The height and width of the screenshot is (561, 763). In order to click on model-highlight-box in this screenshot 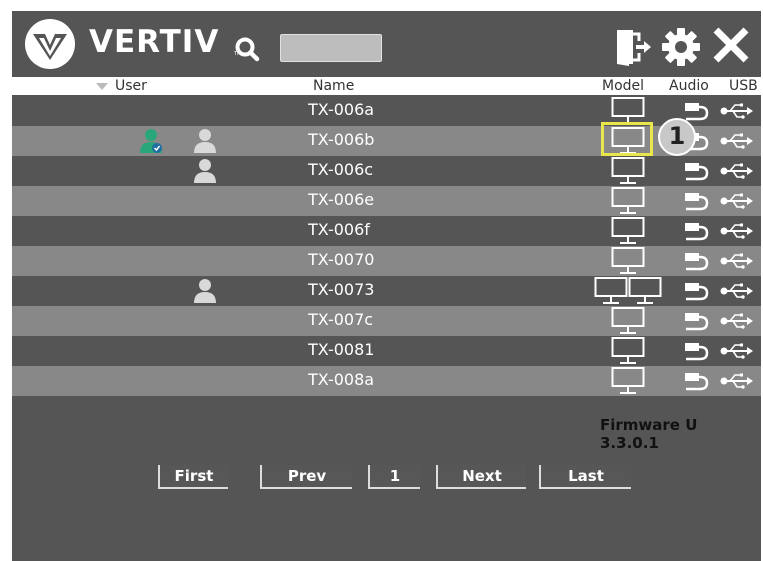, I will do `click(627, 139)`.